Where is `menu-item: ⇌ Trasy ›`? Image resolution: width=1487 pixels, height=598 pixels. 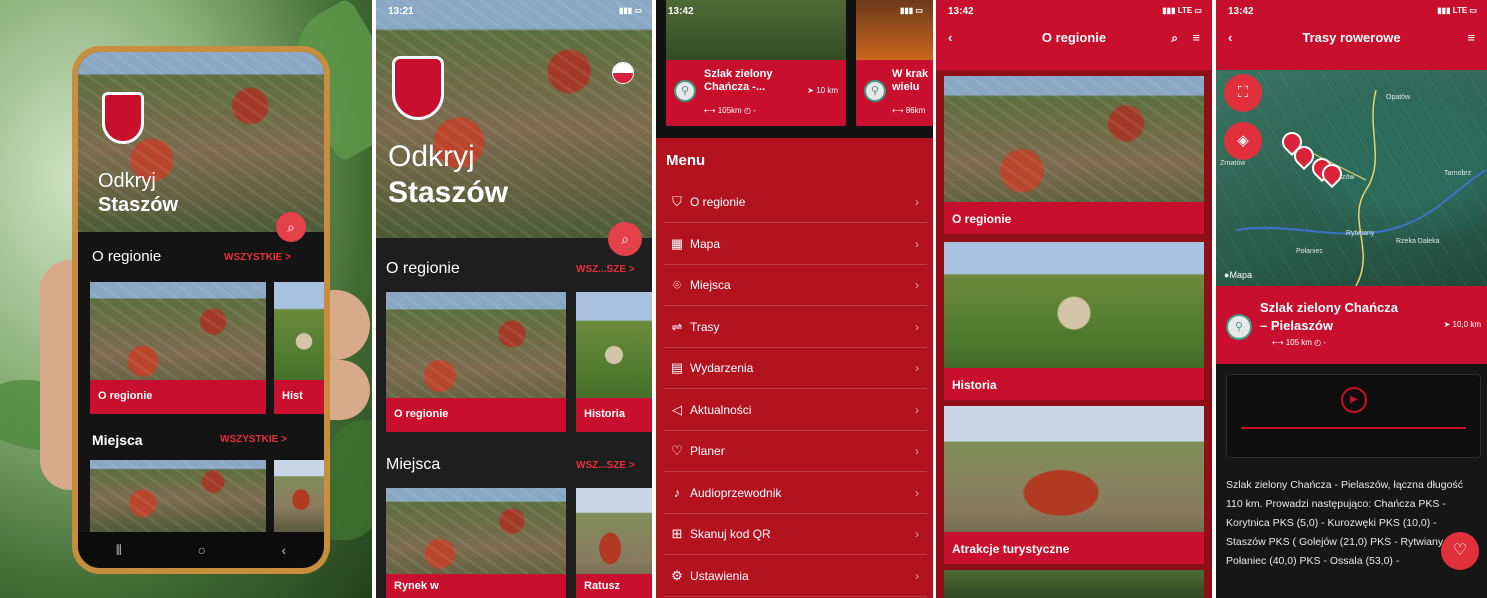
menu-item: ⇌ Trasy › is located at coordinates (795, 327).